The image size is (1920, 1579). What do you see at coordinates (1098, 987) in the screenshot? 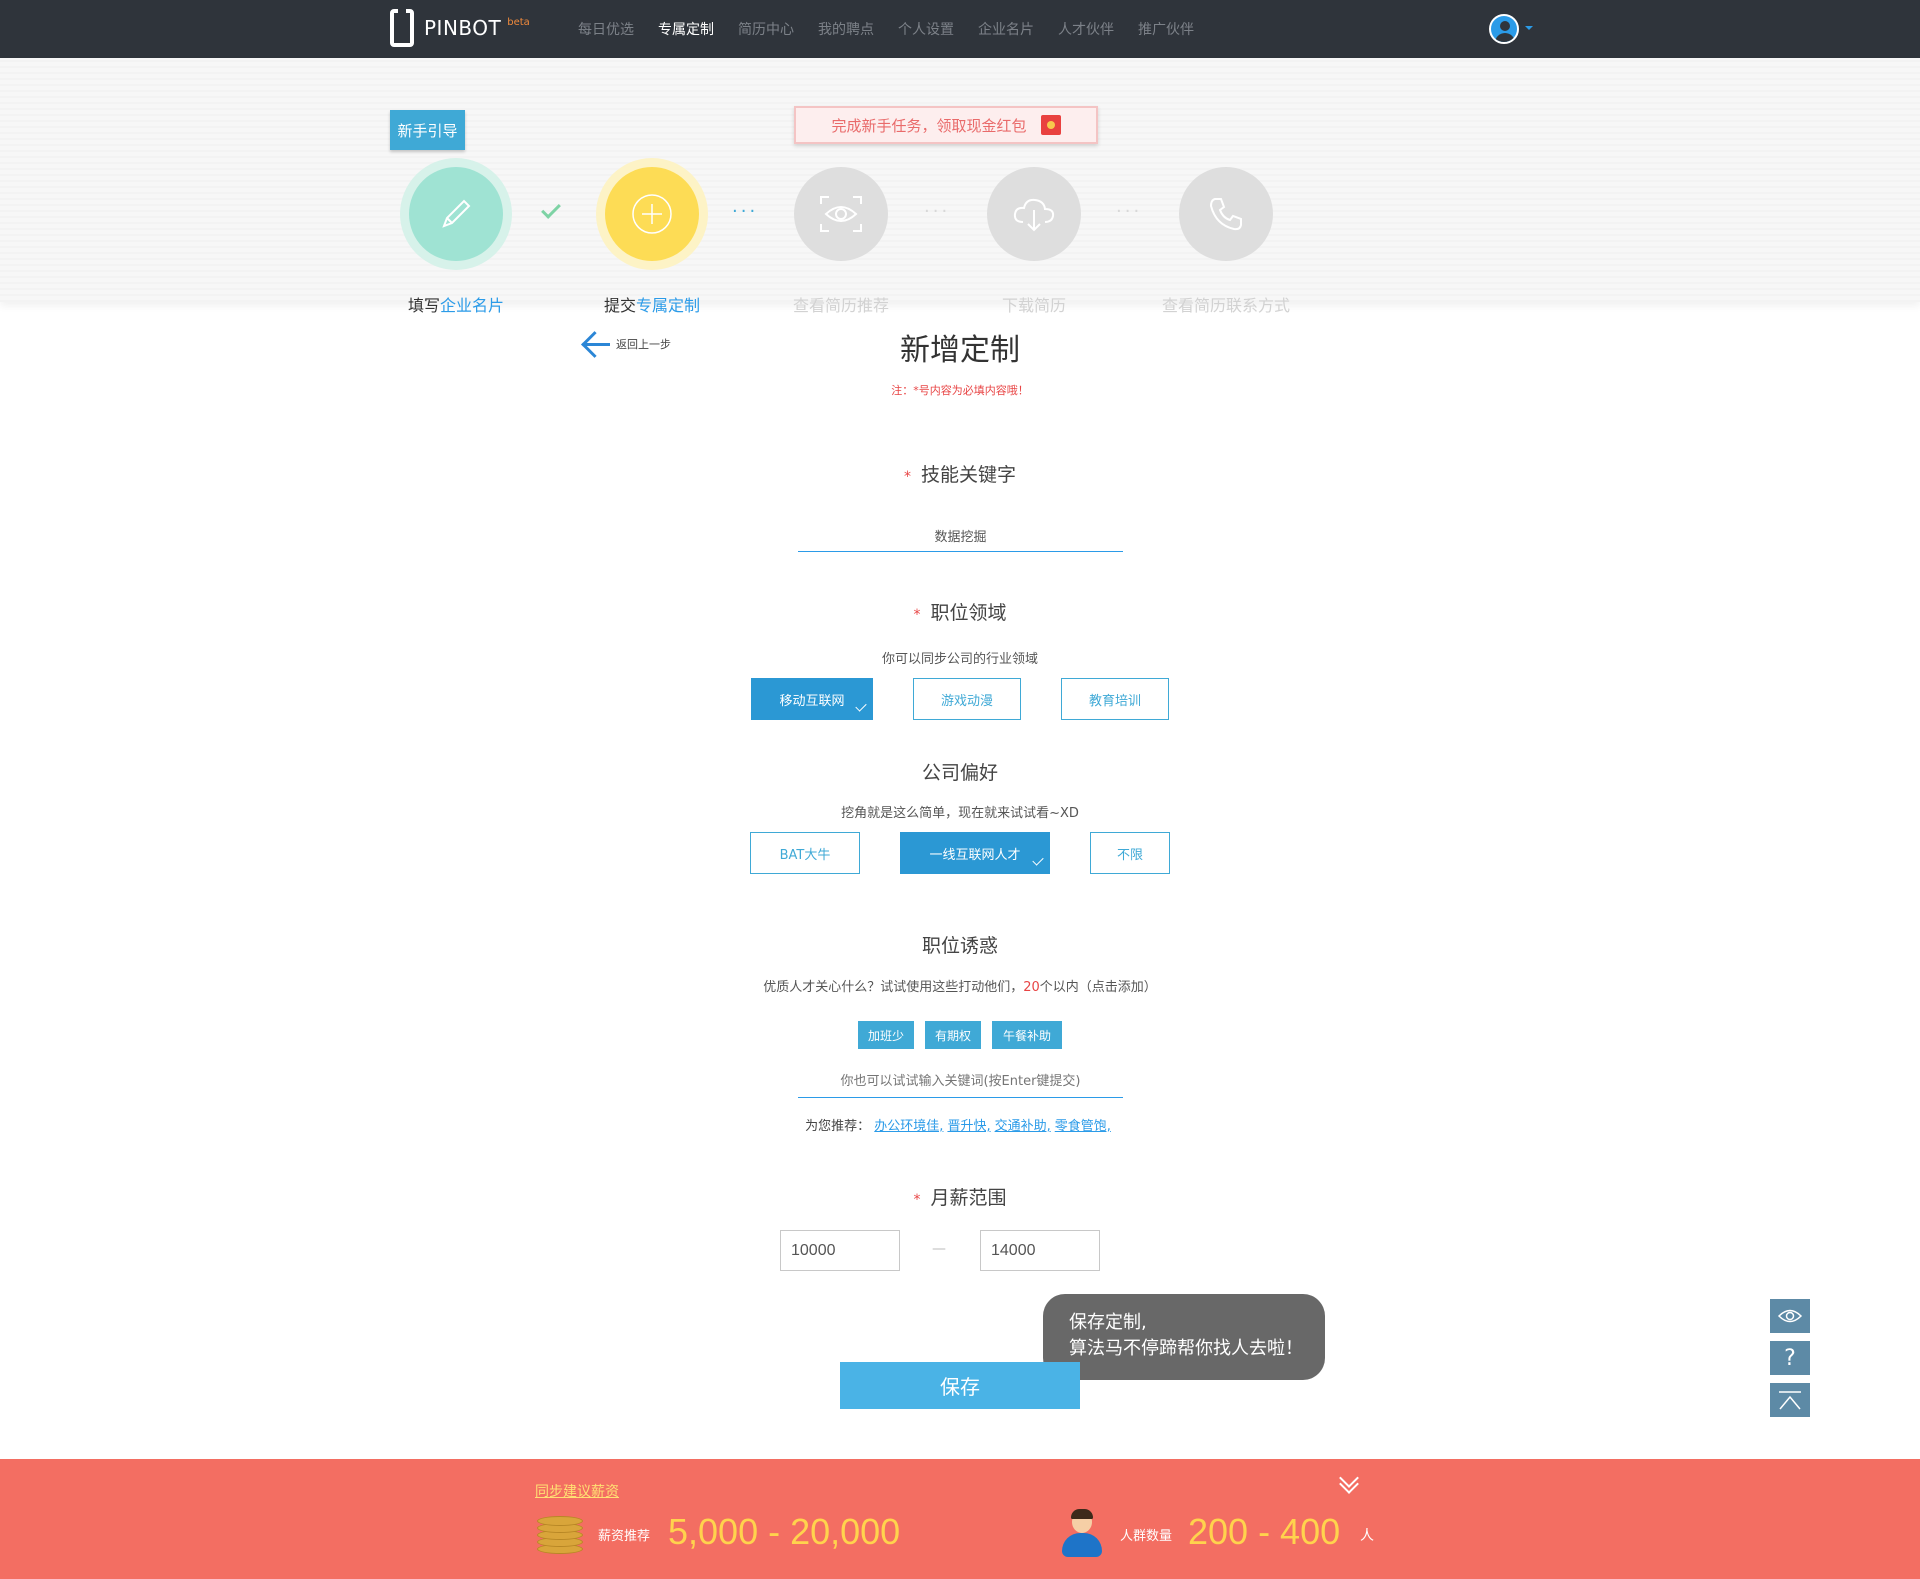
I see `hint-text: 个以内（点击添加）` at bounding box center [1098, 987].